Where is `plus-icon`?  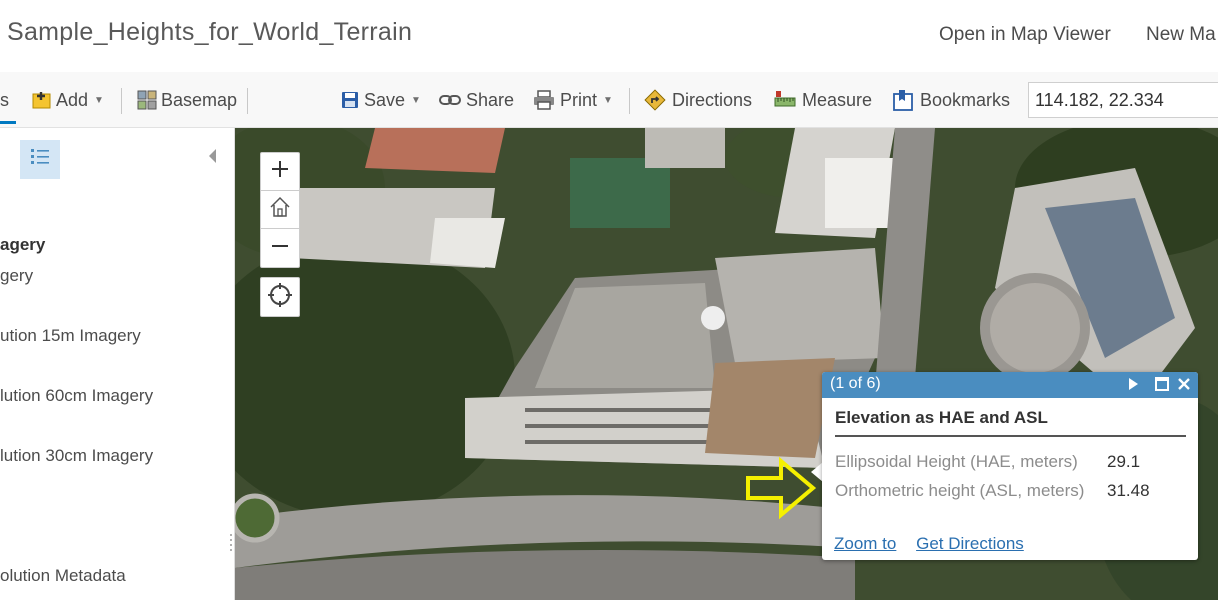
plus-icon is located at coordinates (280, 171).